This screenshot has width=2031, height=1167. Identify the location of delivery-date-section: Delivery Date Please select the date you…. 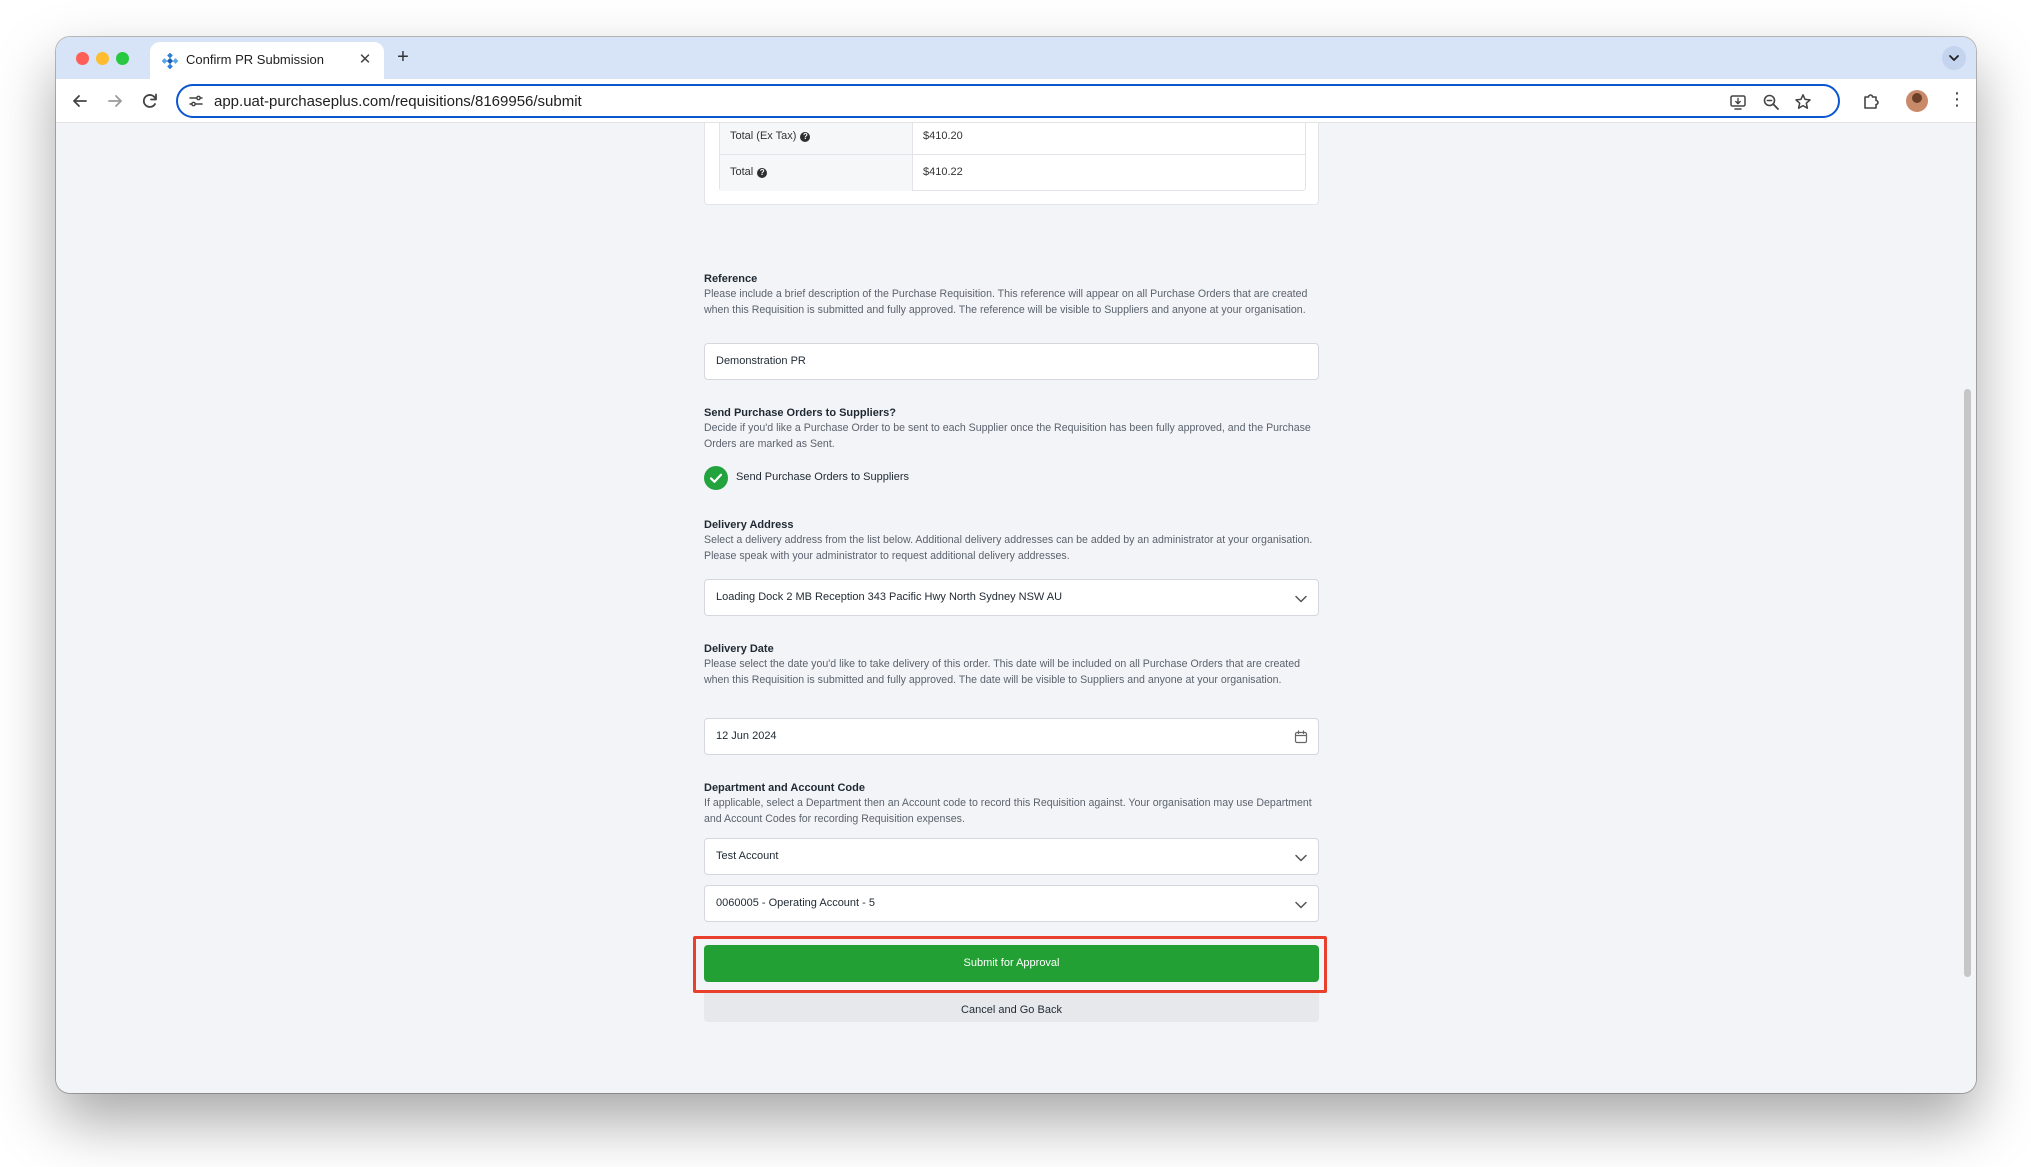
(1011, 665).